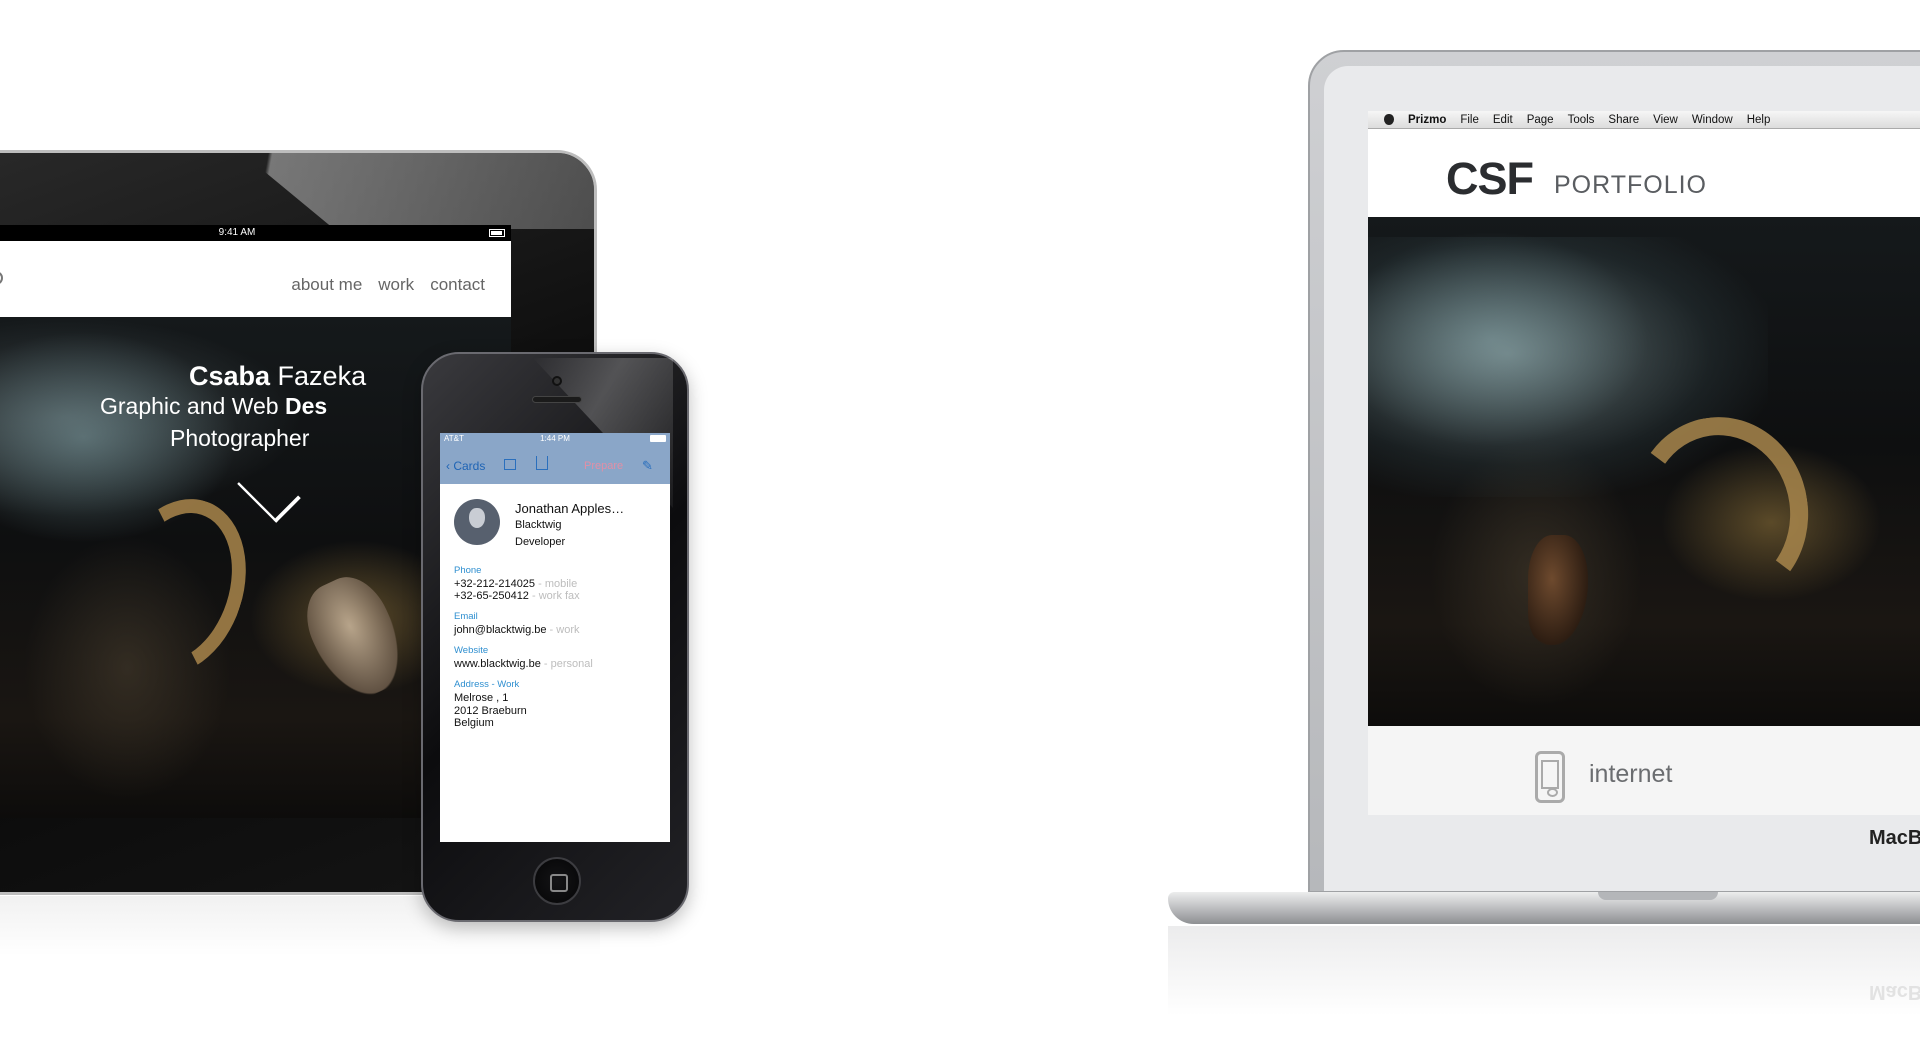 This screenshot has height=1054, width=1920. I want to click on portfolio-footer: internet, so click(1644, 770).